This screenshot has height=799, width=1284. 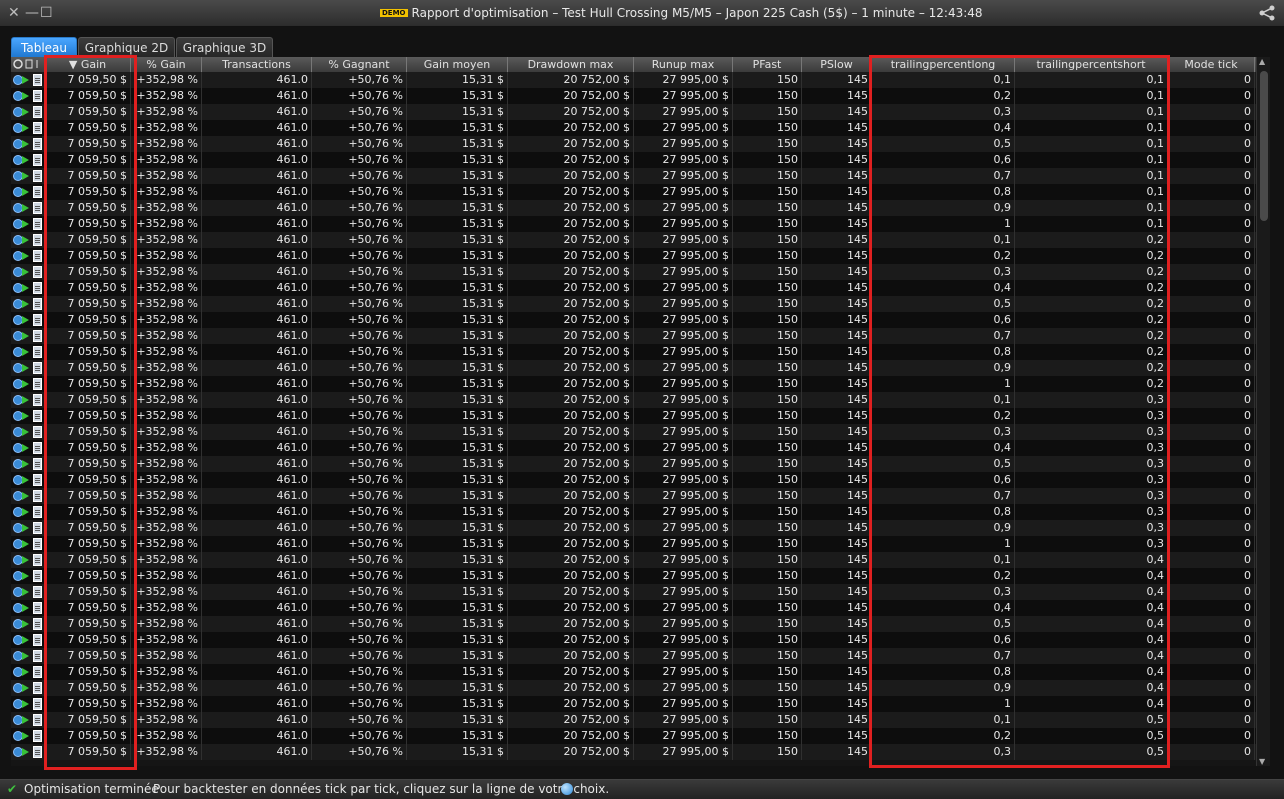 I want to click on header-runup: Runup max, so click(x=683, y=64).